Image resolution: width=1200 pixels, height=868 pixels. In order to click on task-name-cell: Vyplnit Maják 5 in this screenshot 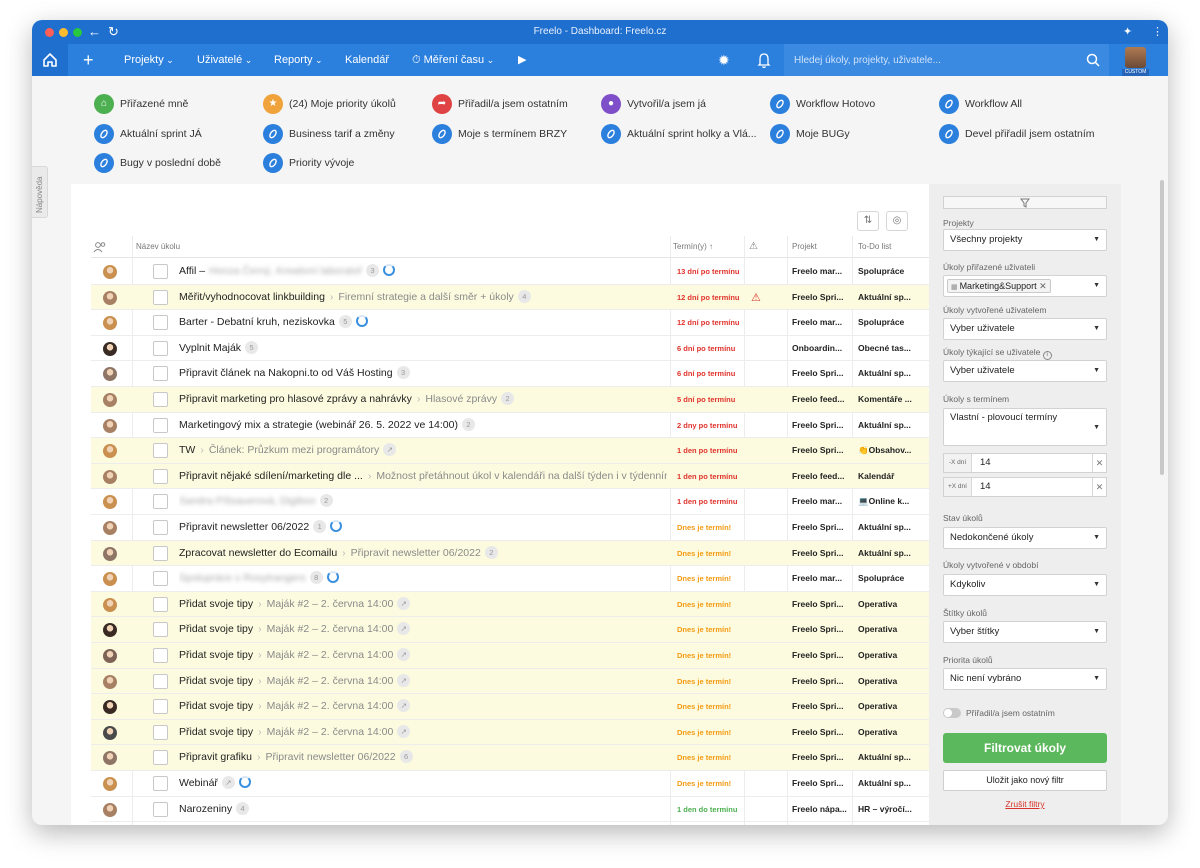, I will do `click(423, 348)`.